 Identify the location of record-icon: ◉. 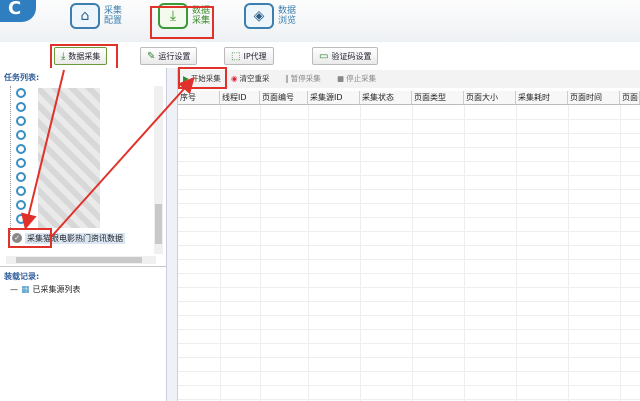
(234, 78).